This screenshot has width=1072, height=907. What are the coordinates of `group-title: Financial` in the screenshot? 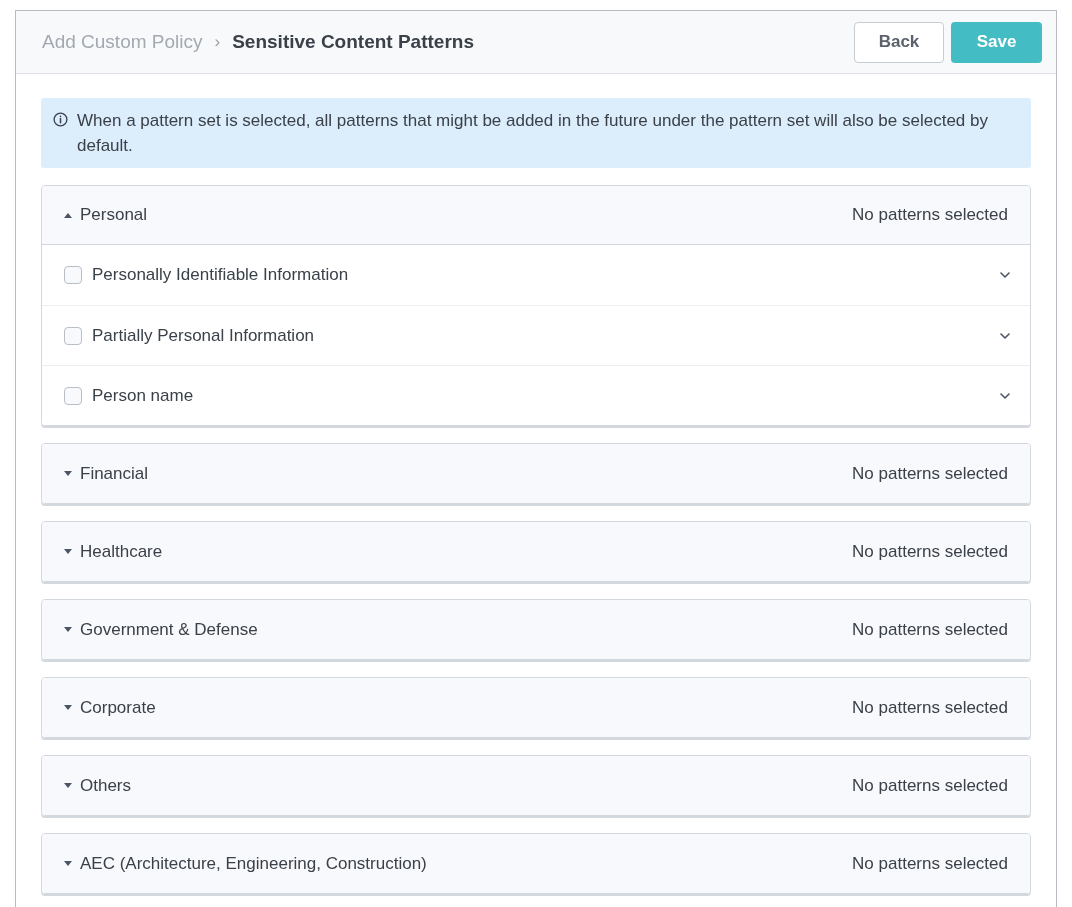 It's located at (114, 473).